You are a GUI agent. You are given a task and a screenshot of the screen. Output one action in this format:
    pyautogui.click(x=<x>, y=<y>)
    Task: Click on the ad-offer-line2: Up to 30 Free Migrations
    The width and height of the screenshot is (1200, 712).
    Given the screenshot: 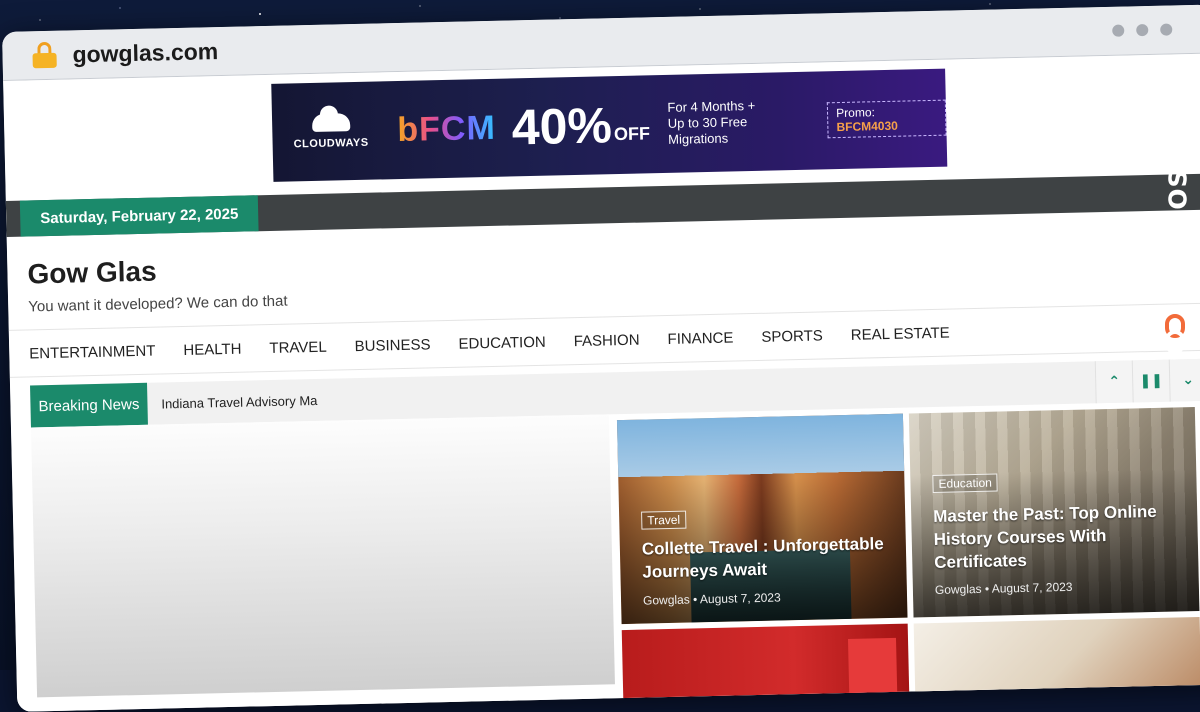 What is the action you would take?
    pyautogui.click(x=707, y=130)
    